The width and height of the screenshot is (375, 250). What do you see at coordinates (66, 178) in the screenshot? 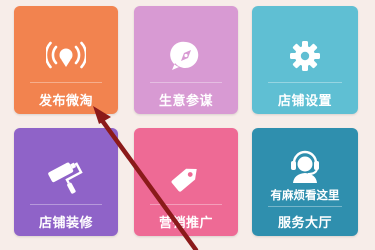
I see `paint-roller-icon` at bounding box center [66, 178].